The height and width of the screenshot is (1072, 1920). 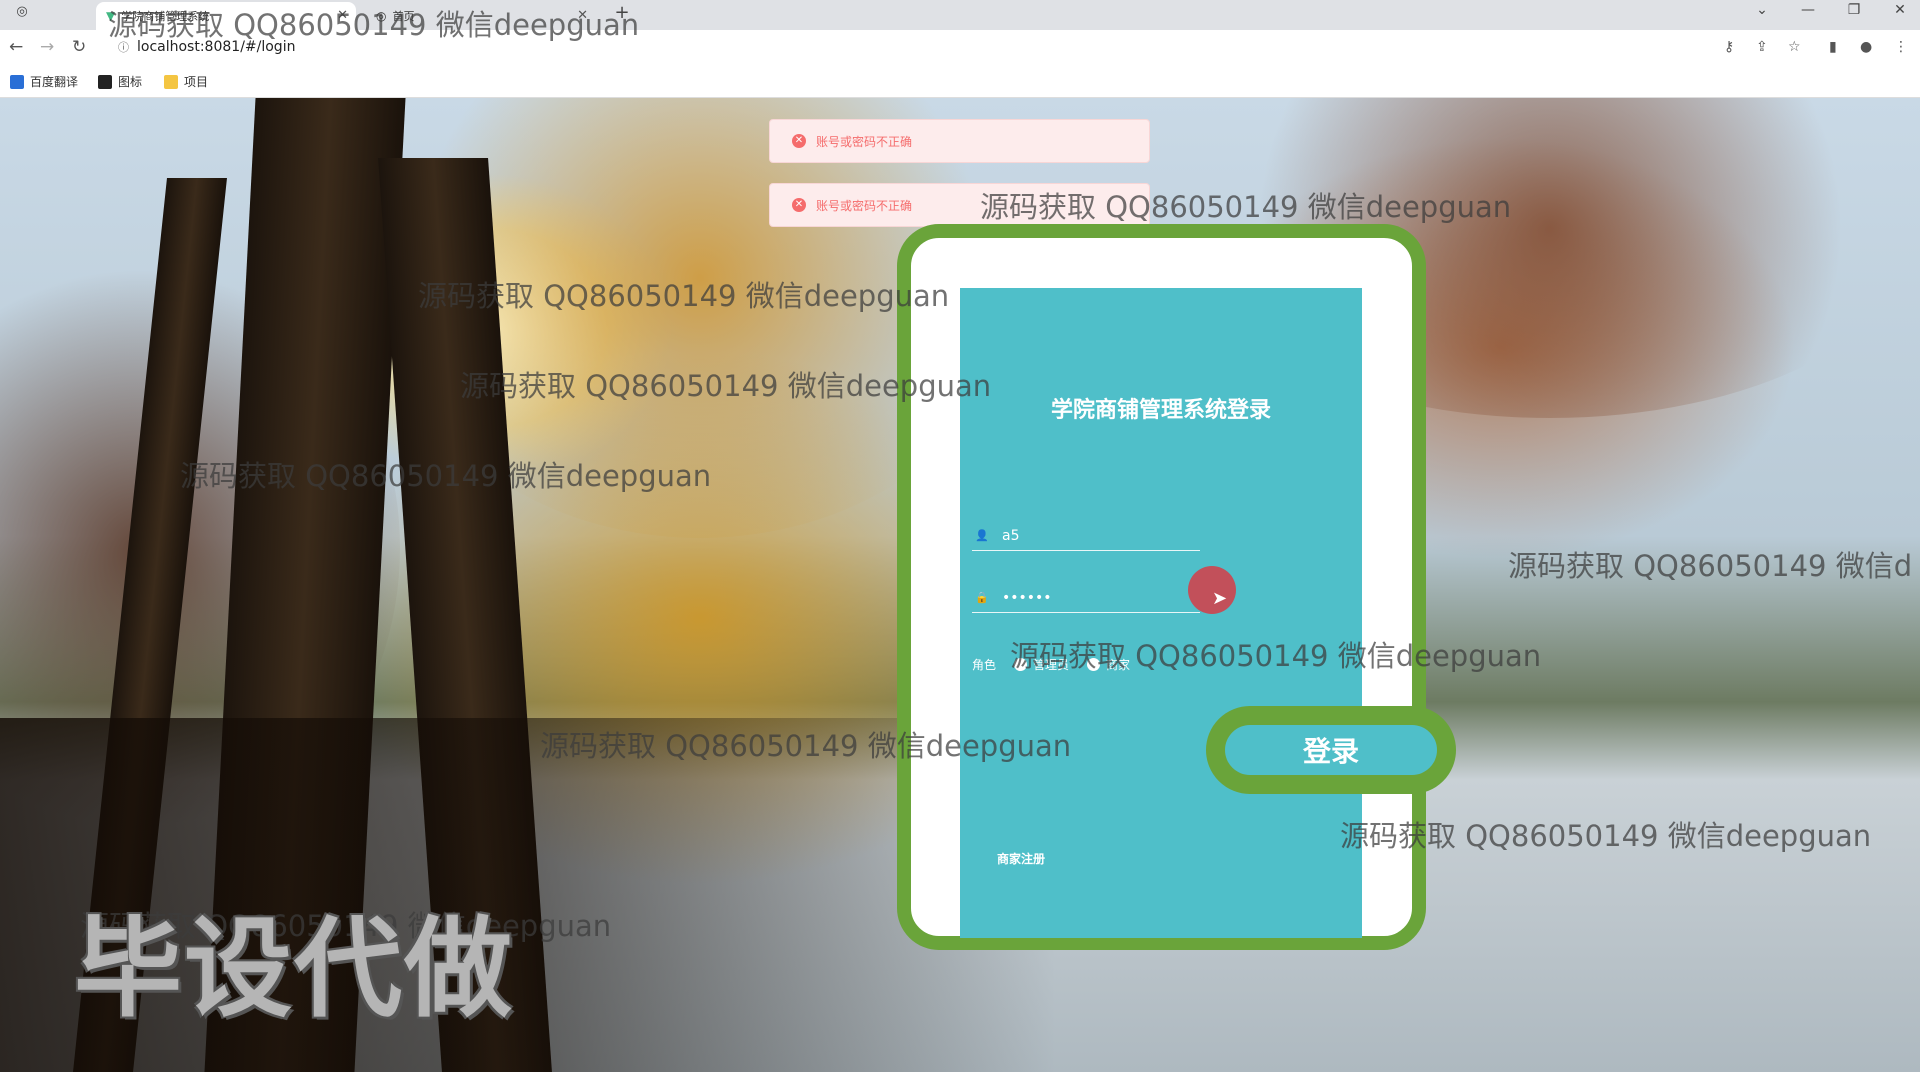 I want to click on tab-blank, so click(x=62, y=16).